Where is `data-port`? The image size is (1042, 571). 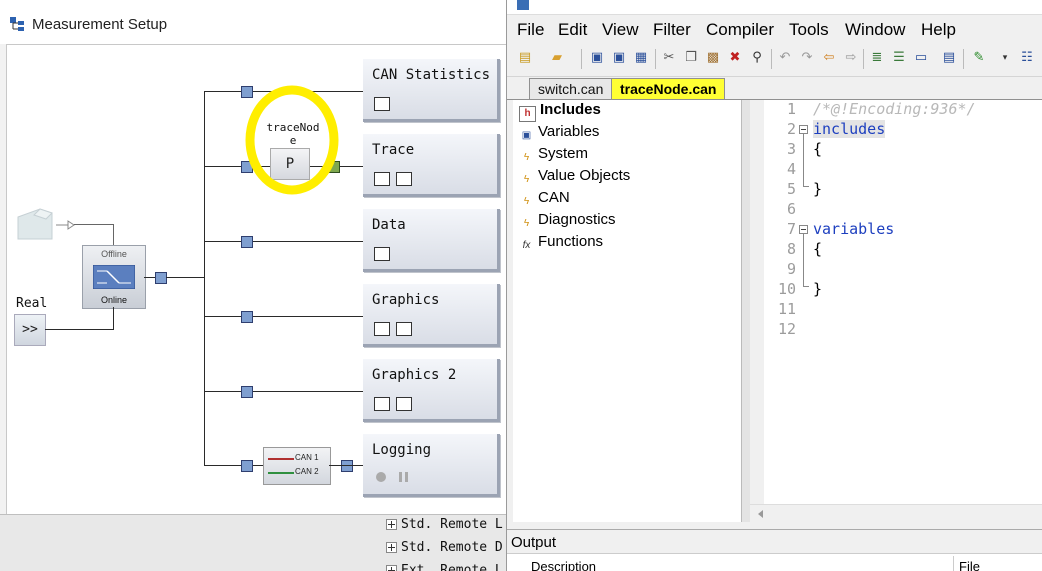 data-port is located at coordinates (247, 242).